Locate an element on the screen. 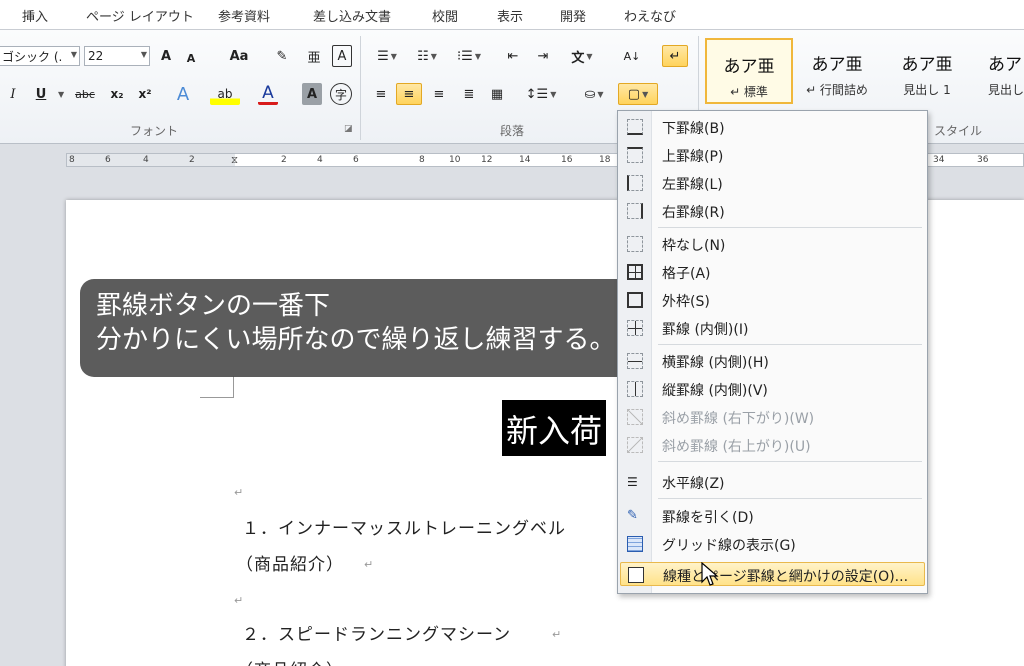  justify-icon: ≣ is located at coordinates (469, 94).